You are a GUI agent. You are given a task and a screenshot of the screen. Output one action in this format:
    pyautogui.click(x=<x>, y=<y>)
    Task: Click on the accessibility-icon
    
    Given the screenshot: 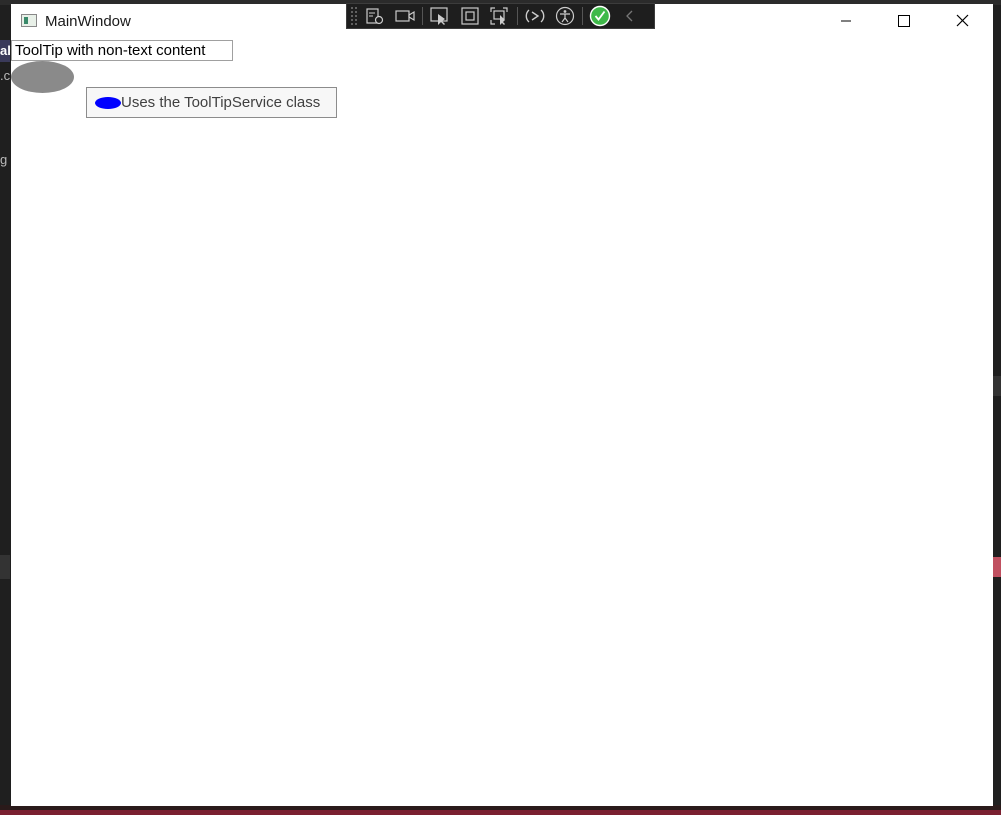 What is the action you would take?
    pyautogui.click(x=565, y=16)
    